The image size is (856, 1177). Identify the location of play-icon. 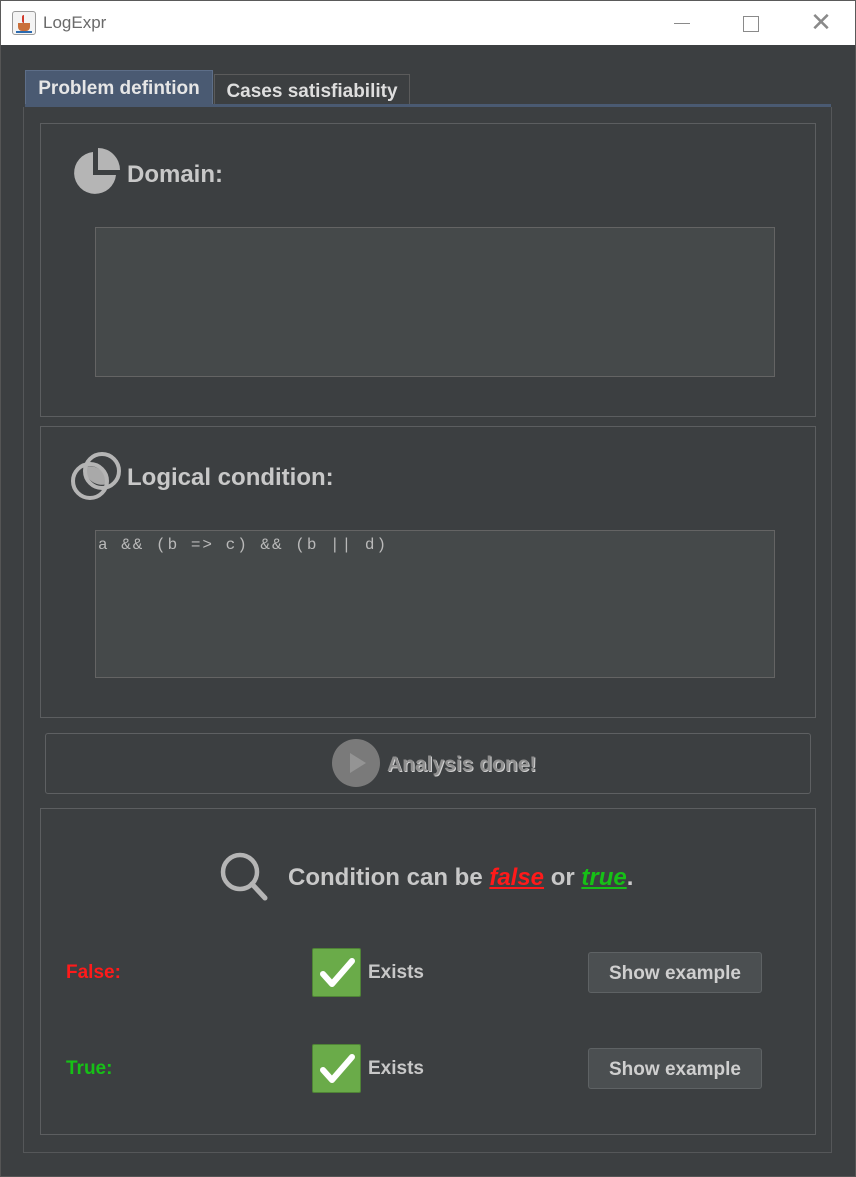
(356, 763).